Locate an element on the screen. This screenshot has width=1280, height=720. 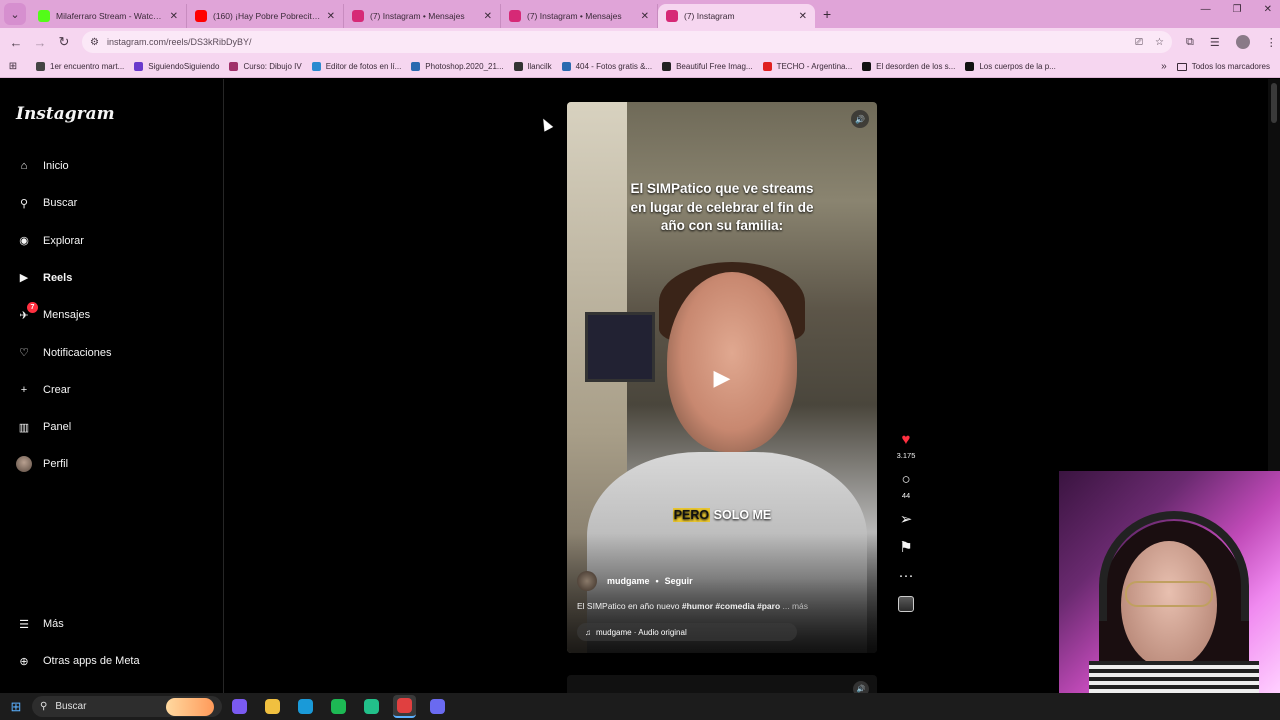
sidebar-item-crear: + Crear is located at coordinates (43, 390).